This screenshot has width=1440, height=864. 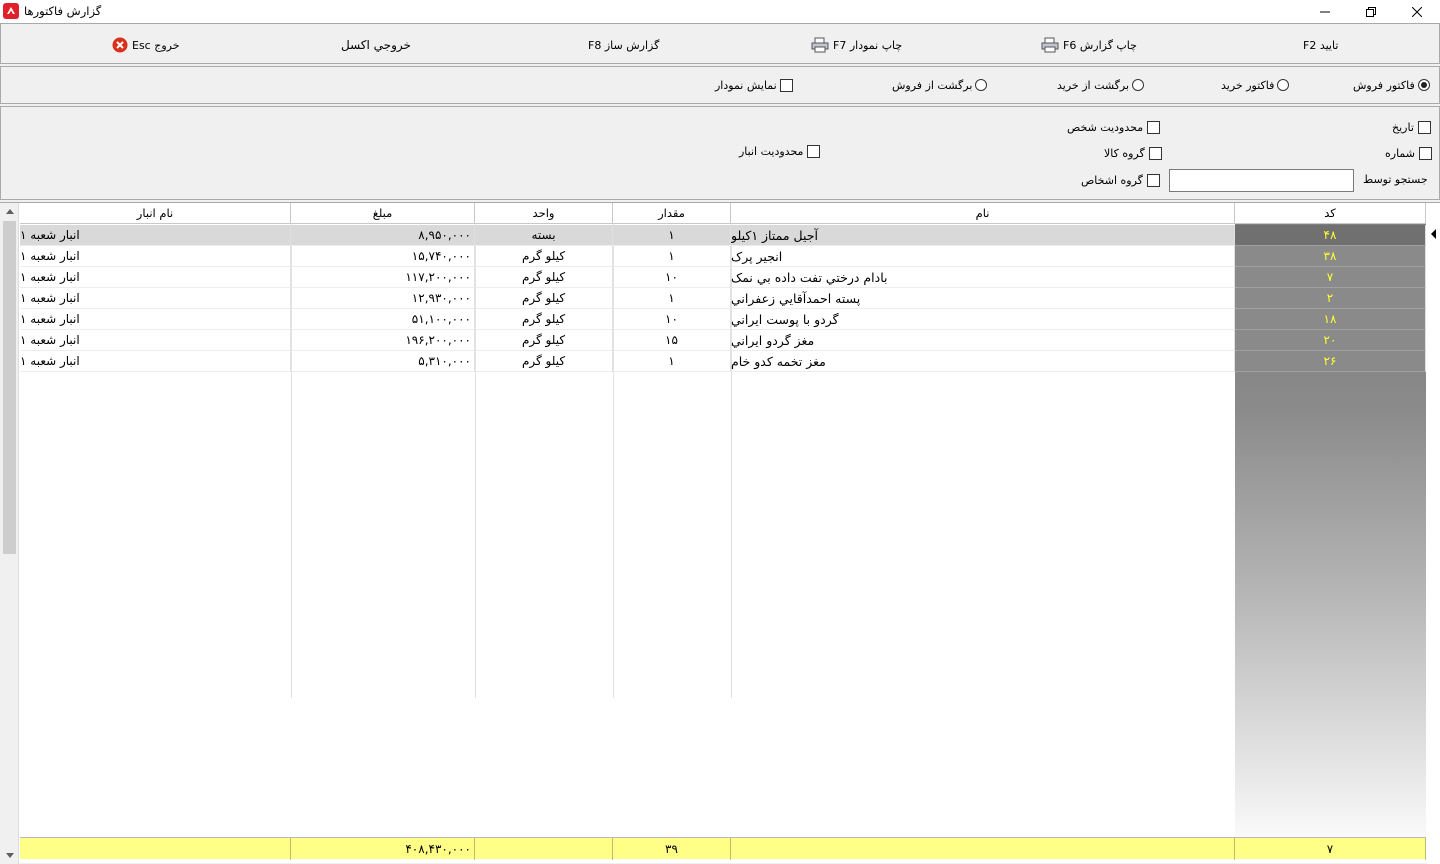 I want to click on report-builder-label: گزارش ساز F8, so click(x=624, y=45).